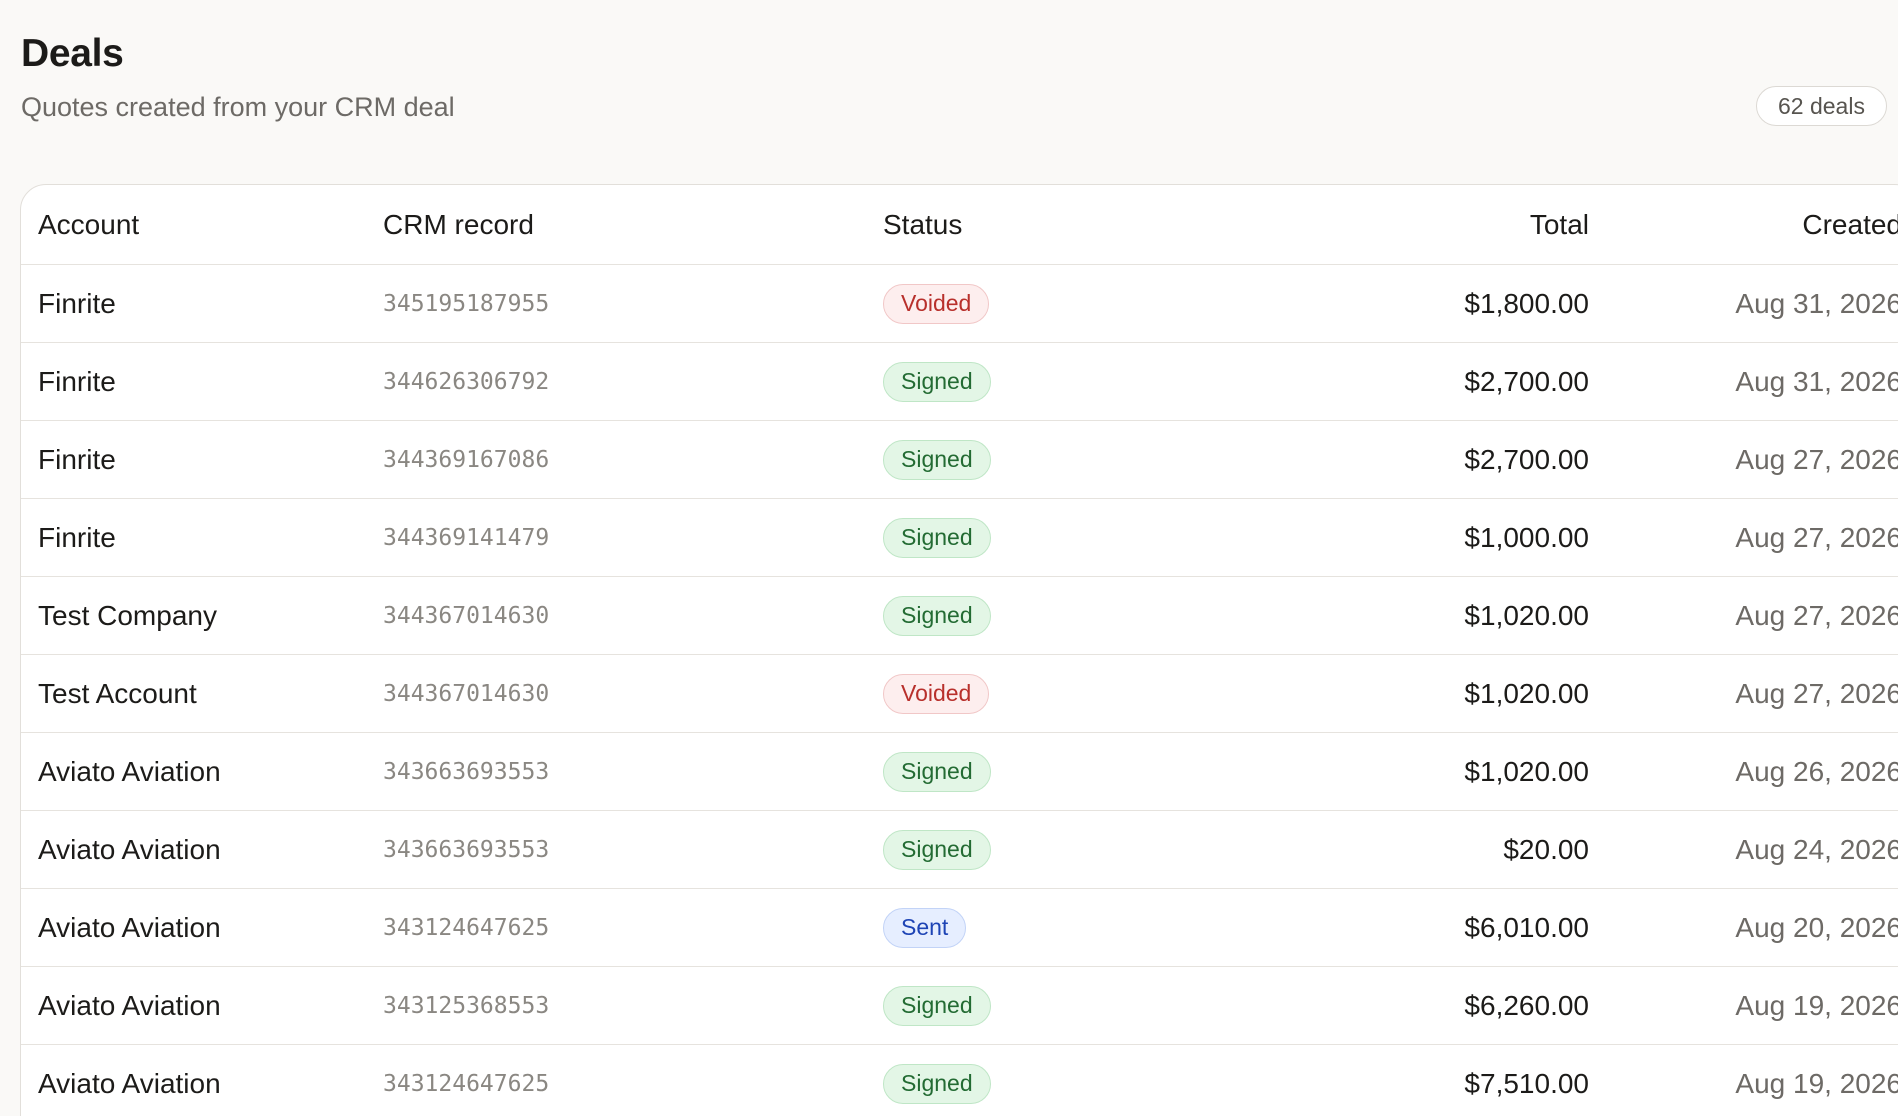  I want to click on status-cell: Sent, so click(925, 927).